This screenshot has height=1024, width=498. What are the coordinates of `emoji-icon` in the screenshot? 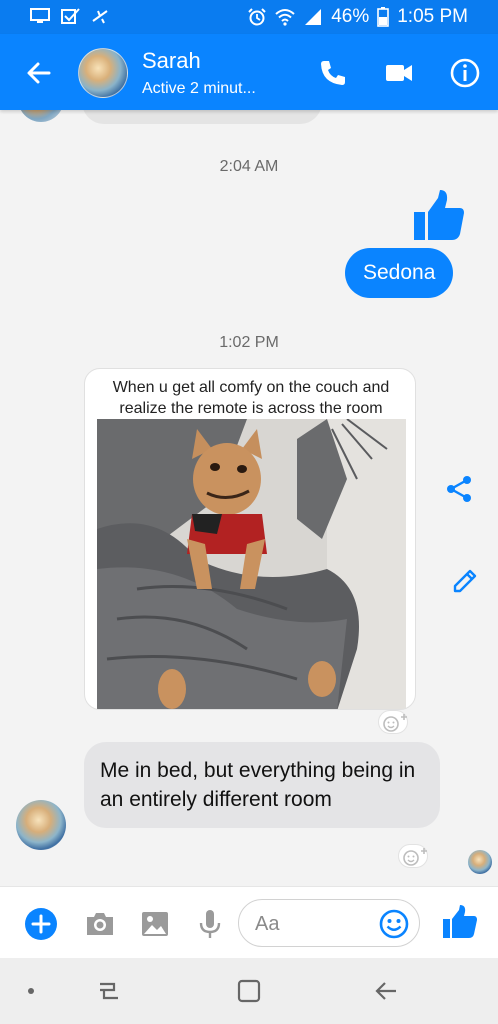 It's located at (394, 924).